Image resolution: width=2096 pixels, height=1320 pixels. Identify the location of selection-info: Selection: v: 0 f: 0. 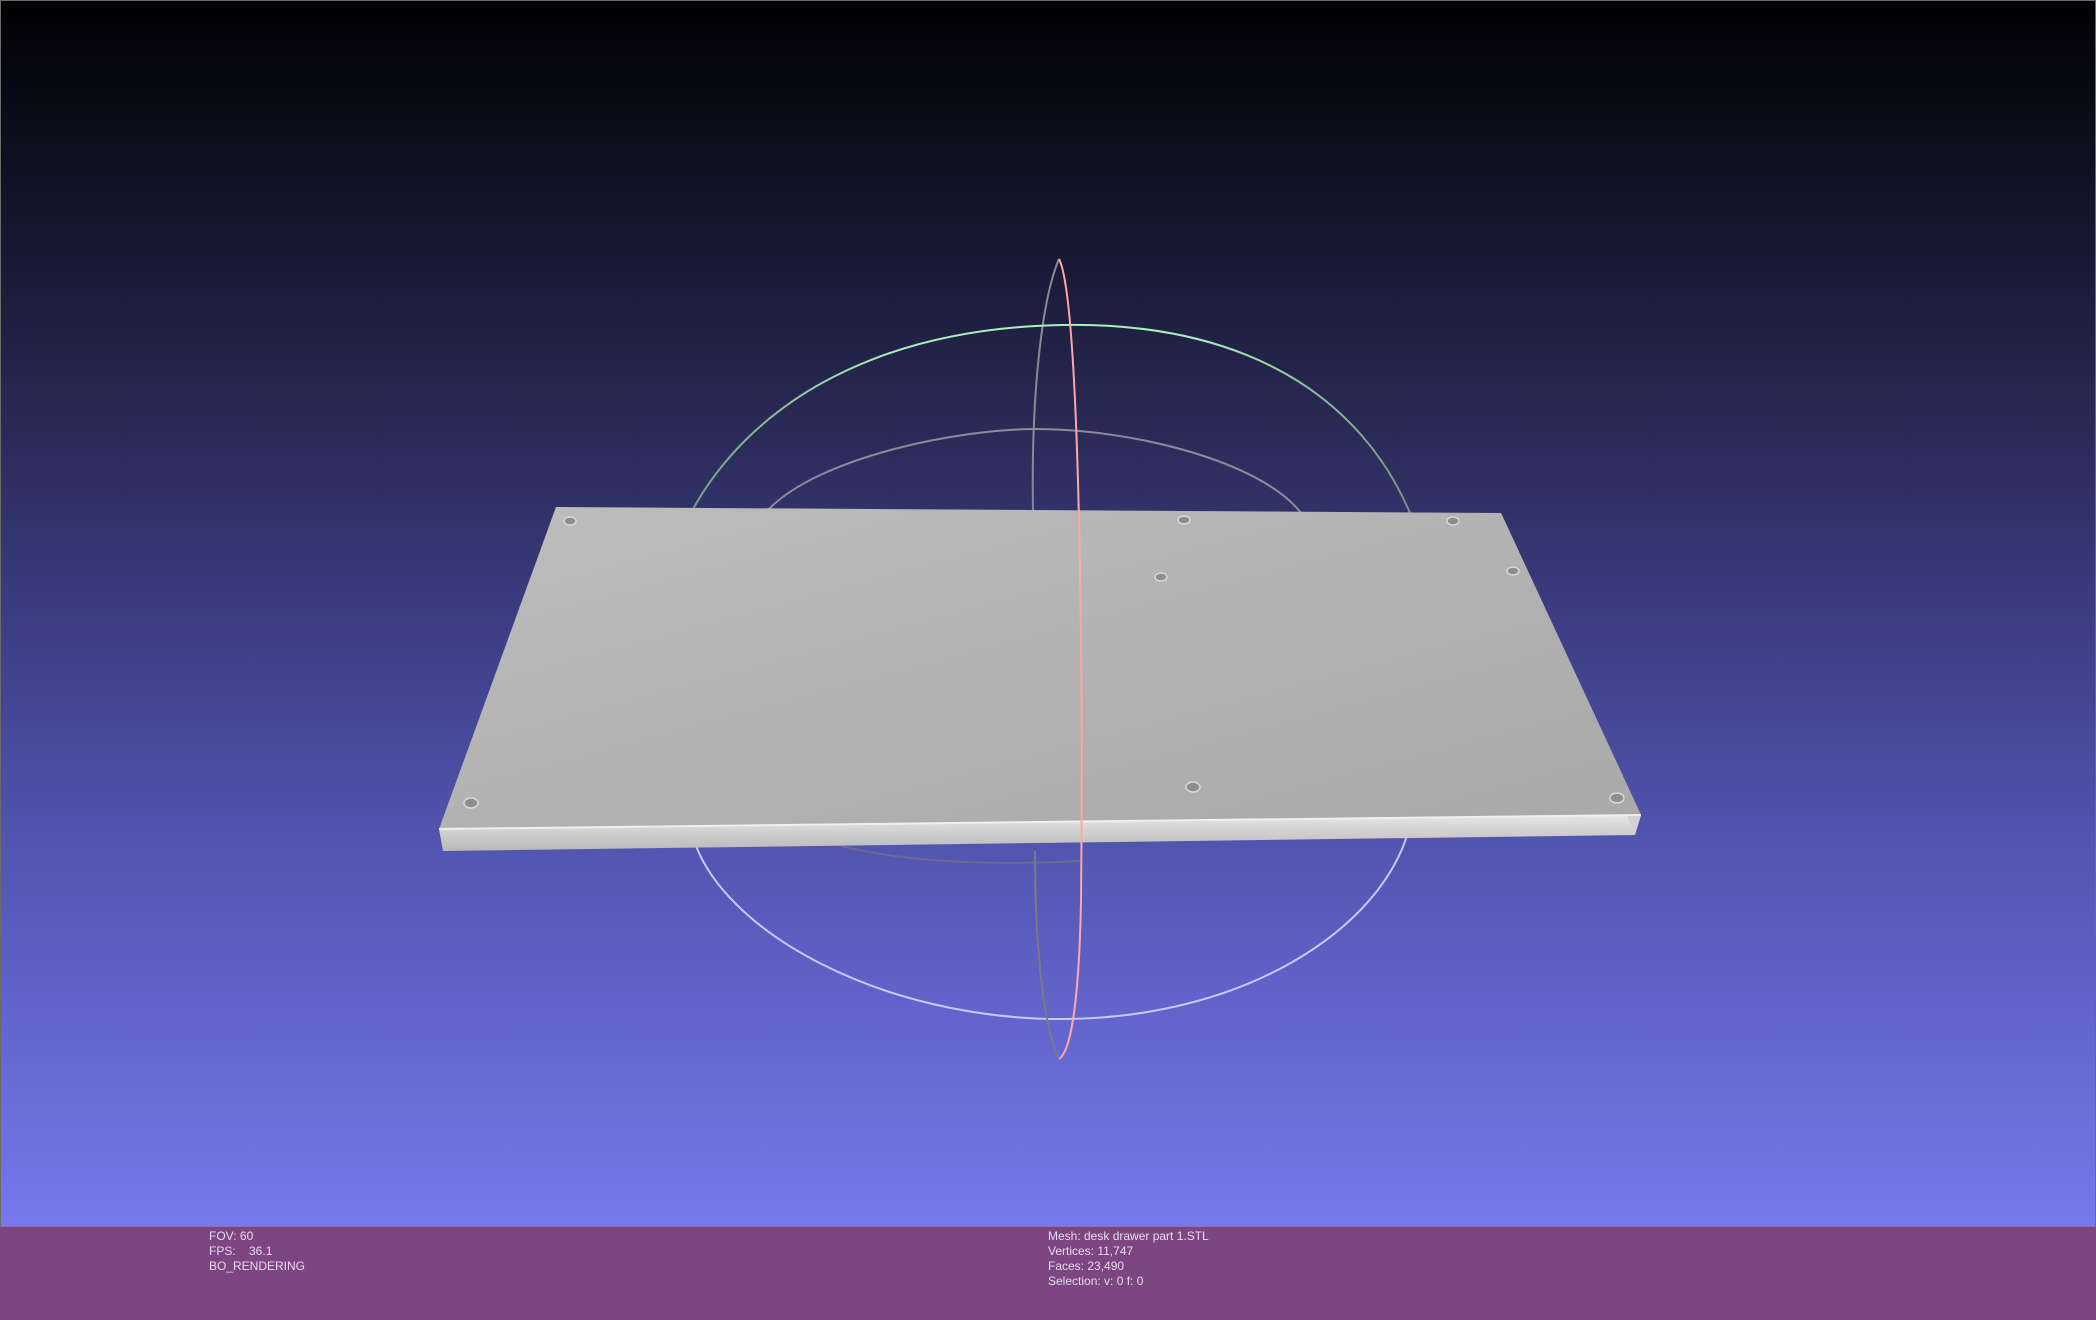
(1096, 1281).